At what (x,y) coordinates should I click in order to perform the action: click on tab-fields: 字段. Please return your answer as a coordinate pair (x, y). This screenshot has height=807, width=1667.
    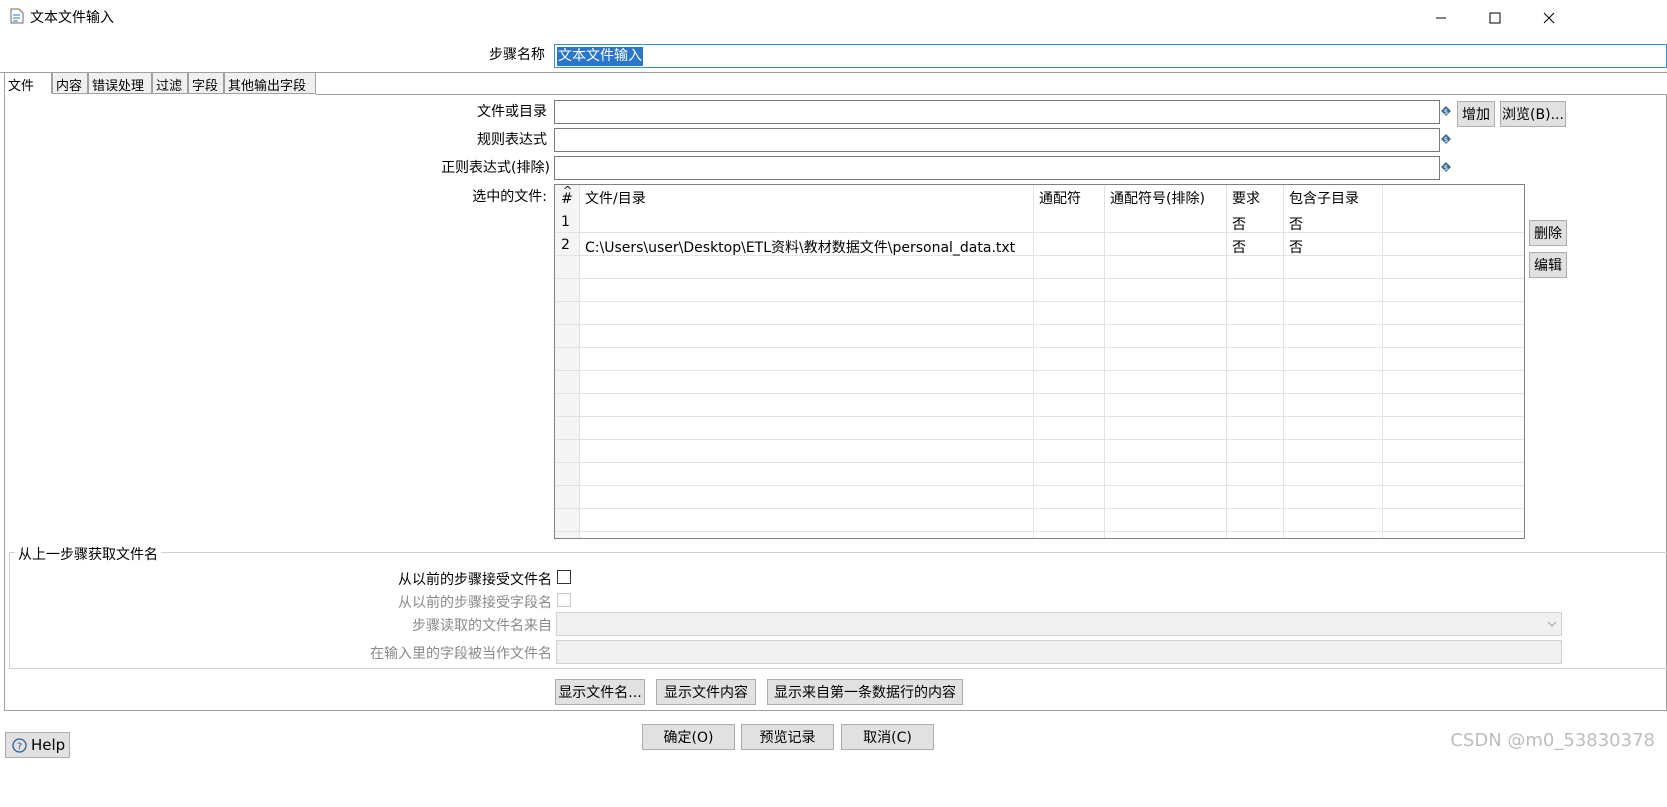
    Looking at the image, I should click on (206, 83).